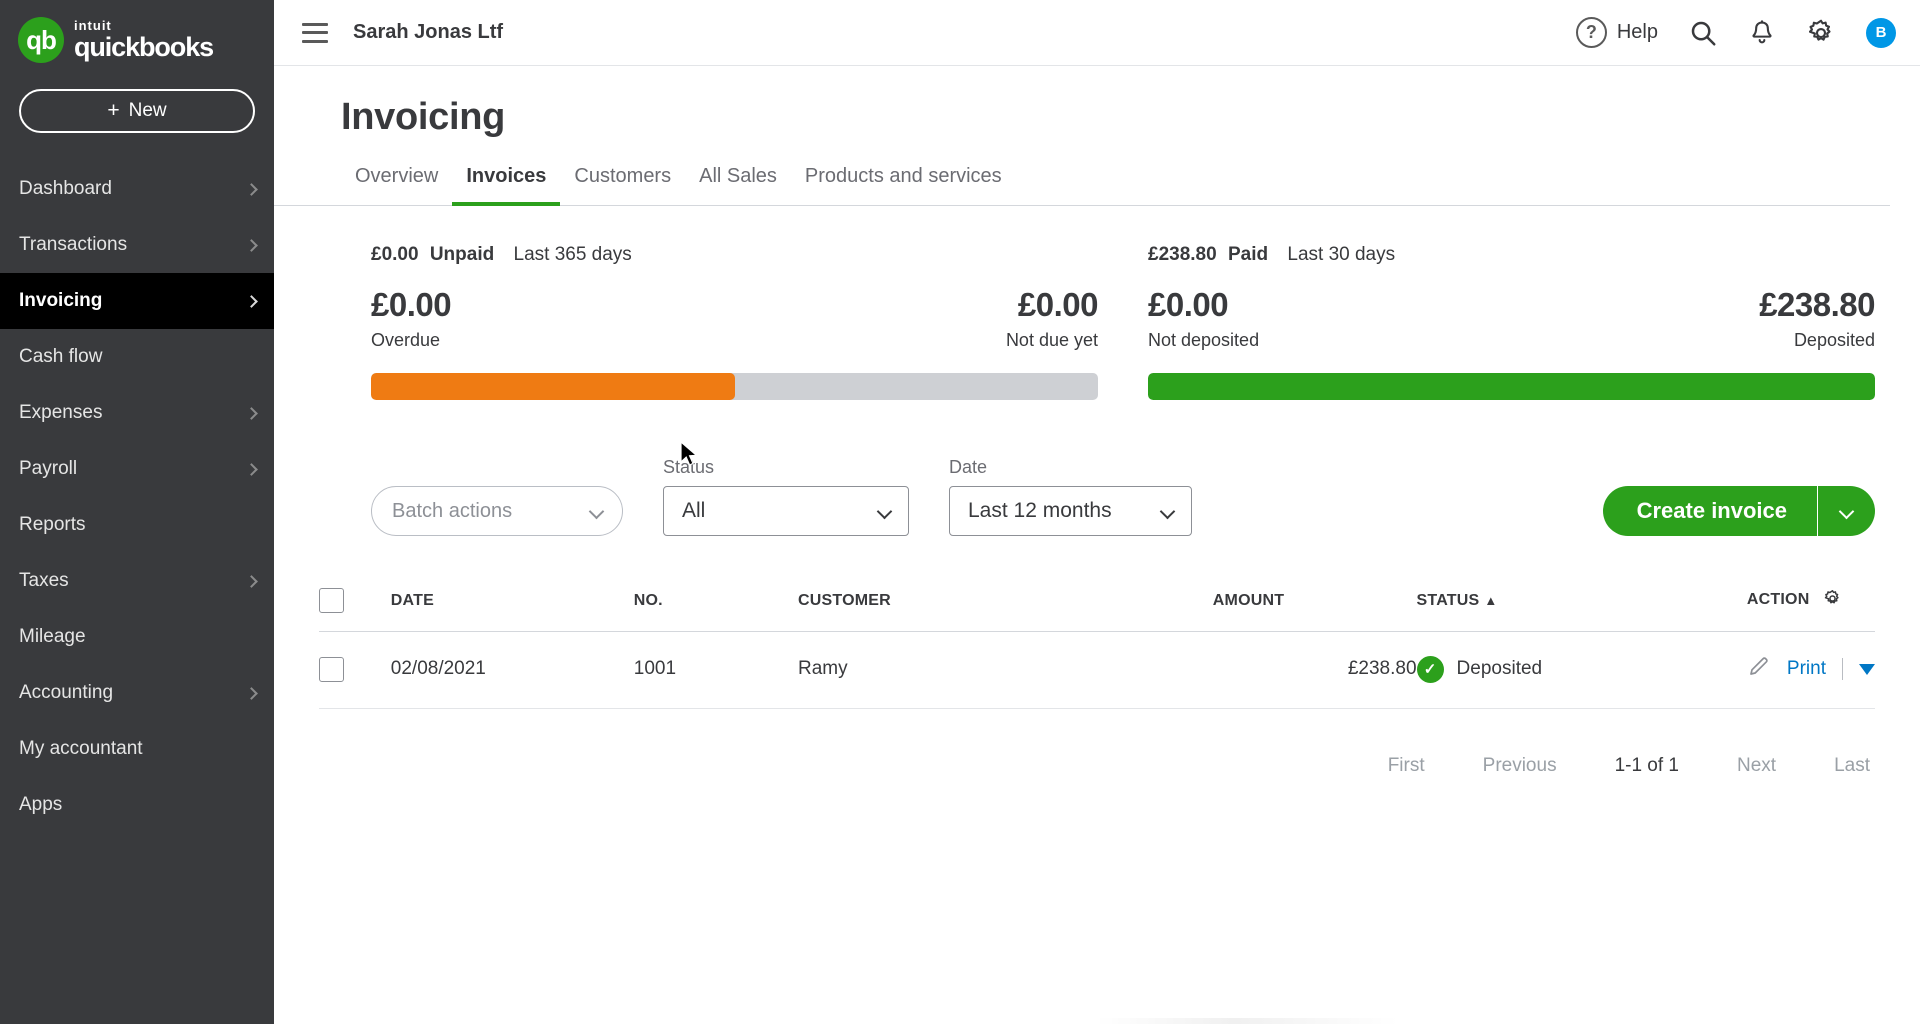 Image resolution: width=1920 pixels, height=1024 pixels. Describe the element at coordinates (1005, 604) in the screenshot. I see `column-header-customer: CUSTOMER` at that location.